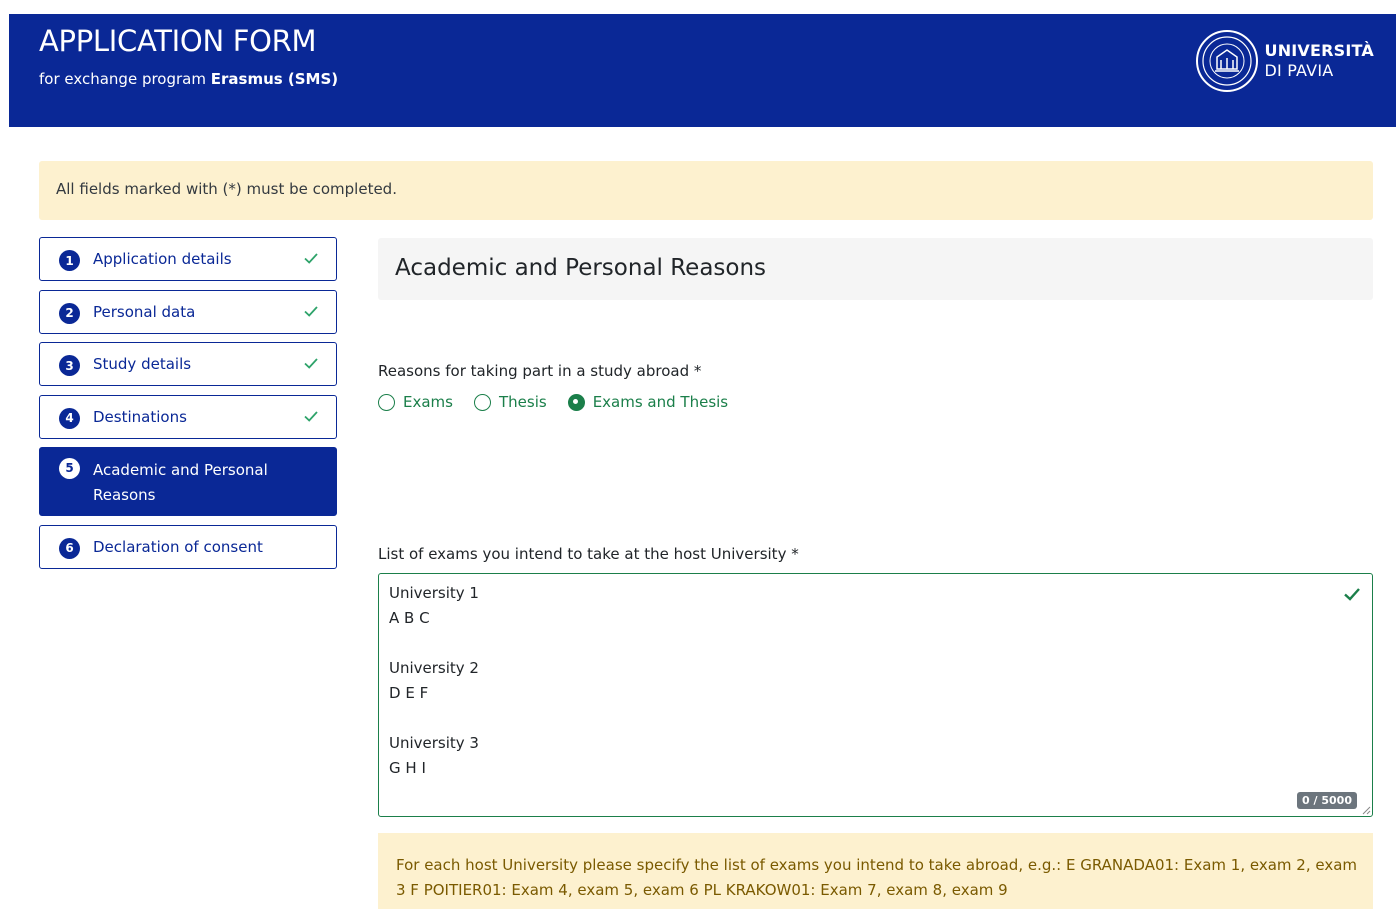 This screenshot has height=909, width=1396. I want to click on program-name: Erasmus (SMS), so click(274, 79).